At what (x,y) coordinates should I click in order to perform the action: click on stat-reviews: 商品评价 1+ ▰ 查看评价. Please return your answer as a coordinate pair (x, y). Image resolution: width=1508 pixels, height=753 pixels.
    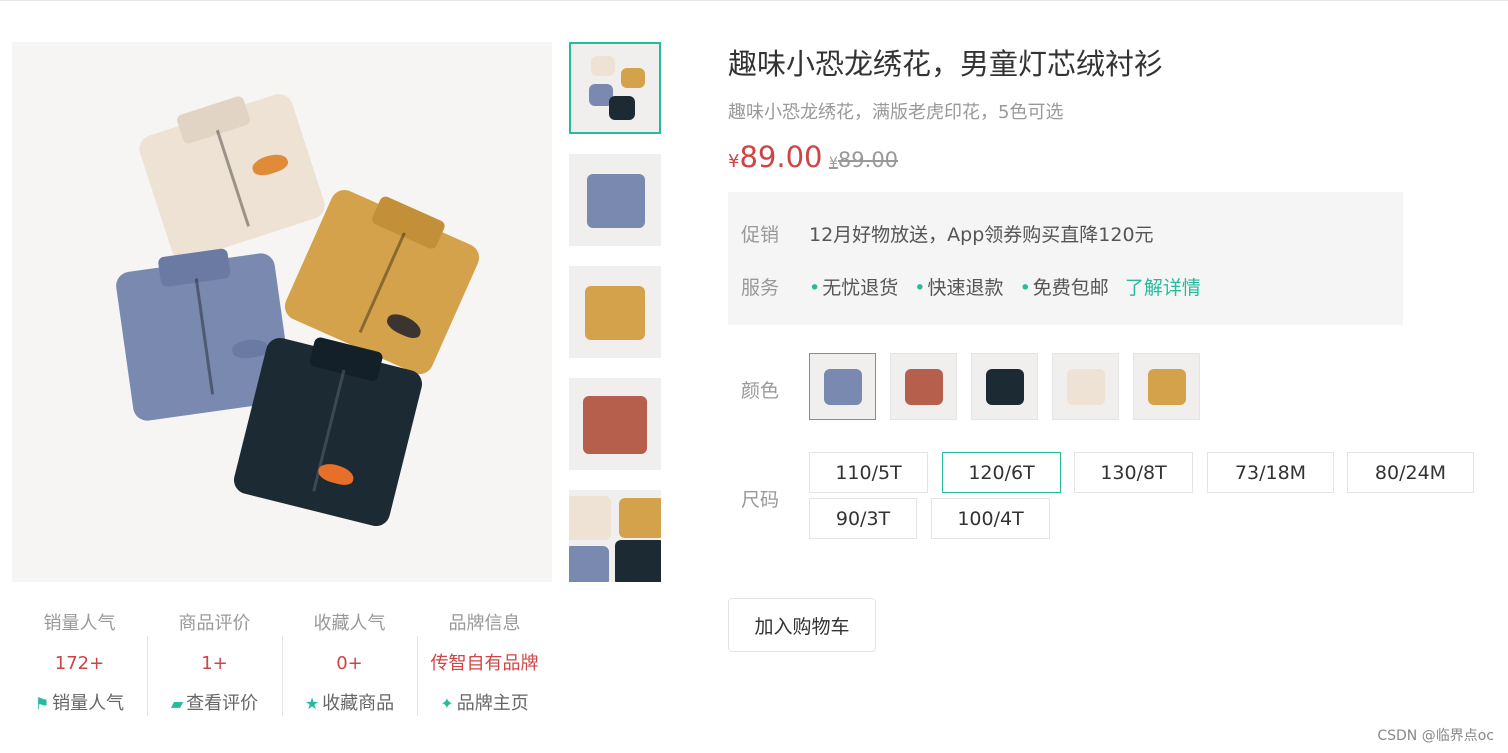
    Looking at the image, I should click on (214, 672).